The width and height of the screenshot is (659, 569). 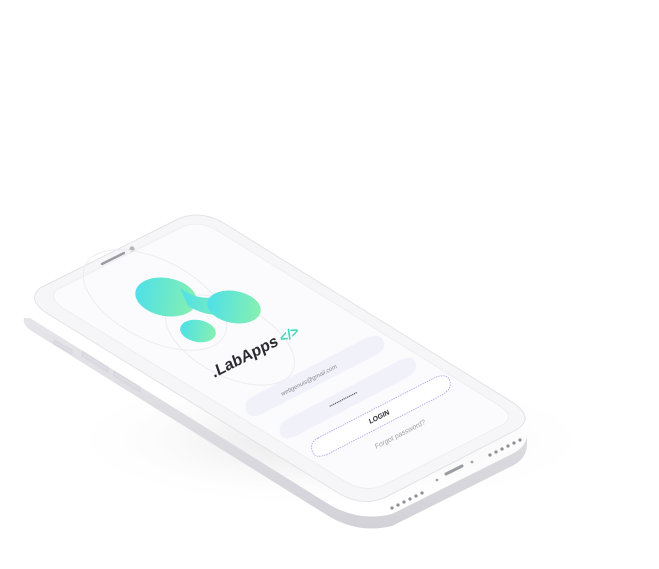 What do you see at coordinates (472, 462) in the screenshot?
I see `bottom-screw-right` at bounding box center [472, 462].